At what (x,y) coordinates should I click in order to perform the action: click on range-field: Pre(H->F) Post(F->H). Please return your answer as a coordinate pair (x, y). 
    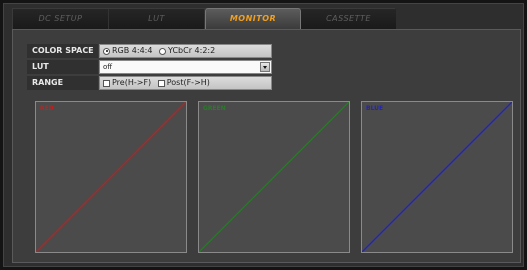
    Looking at the image, I should click on (185, 83).